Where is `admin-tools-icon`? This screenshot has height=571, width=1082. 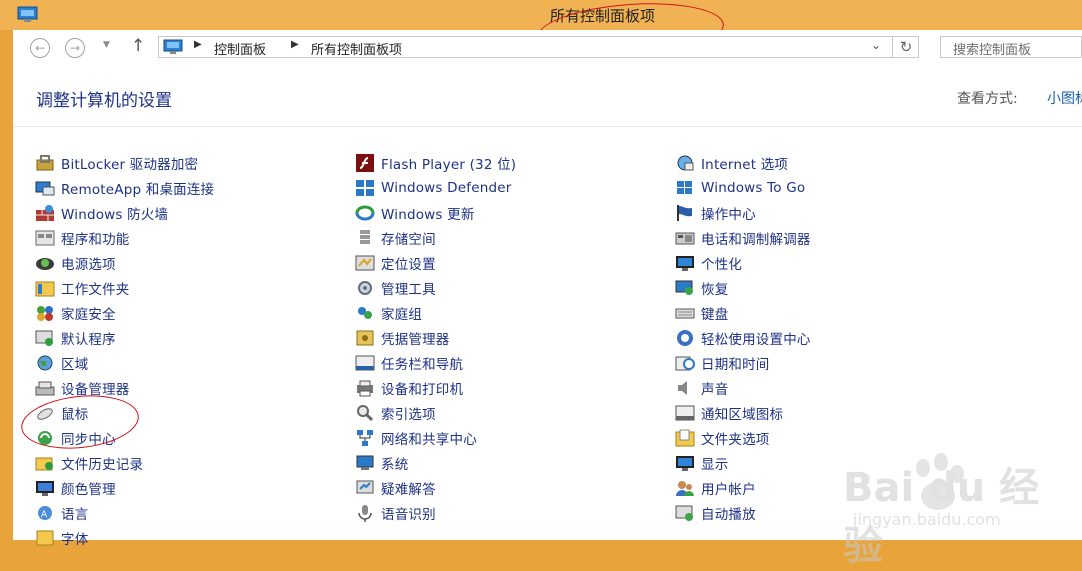 admin-tools-icon is located at coordinates (365, 287).